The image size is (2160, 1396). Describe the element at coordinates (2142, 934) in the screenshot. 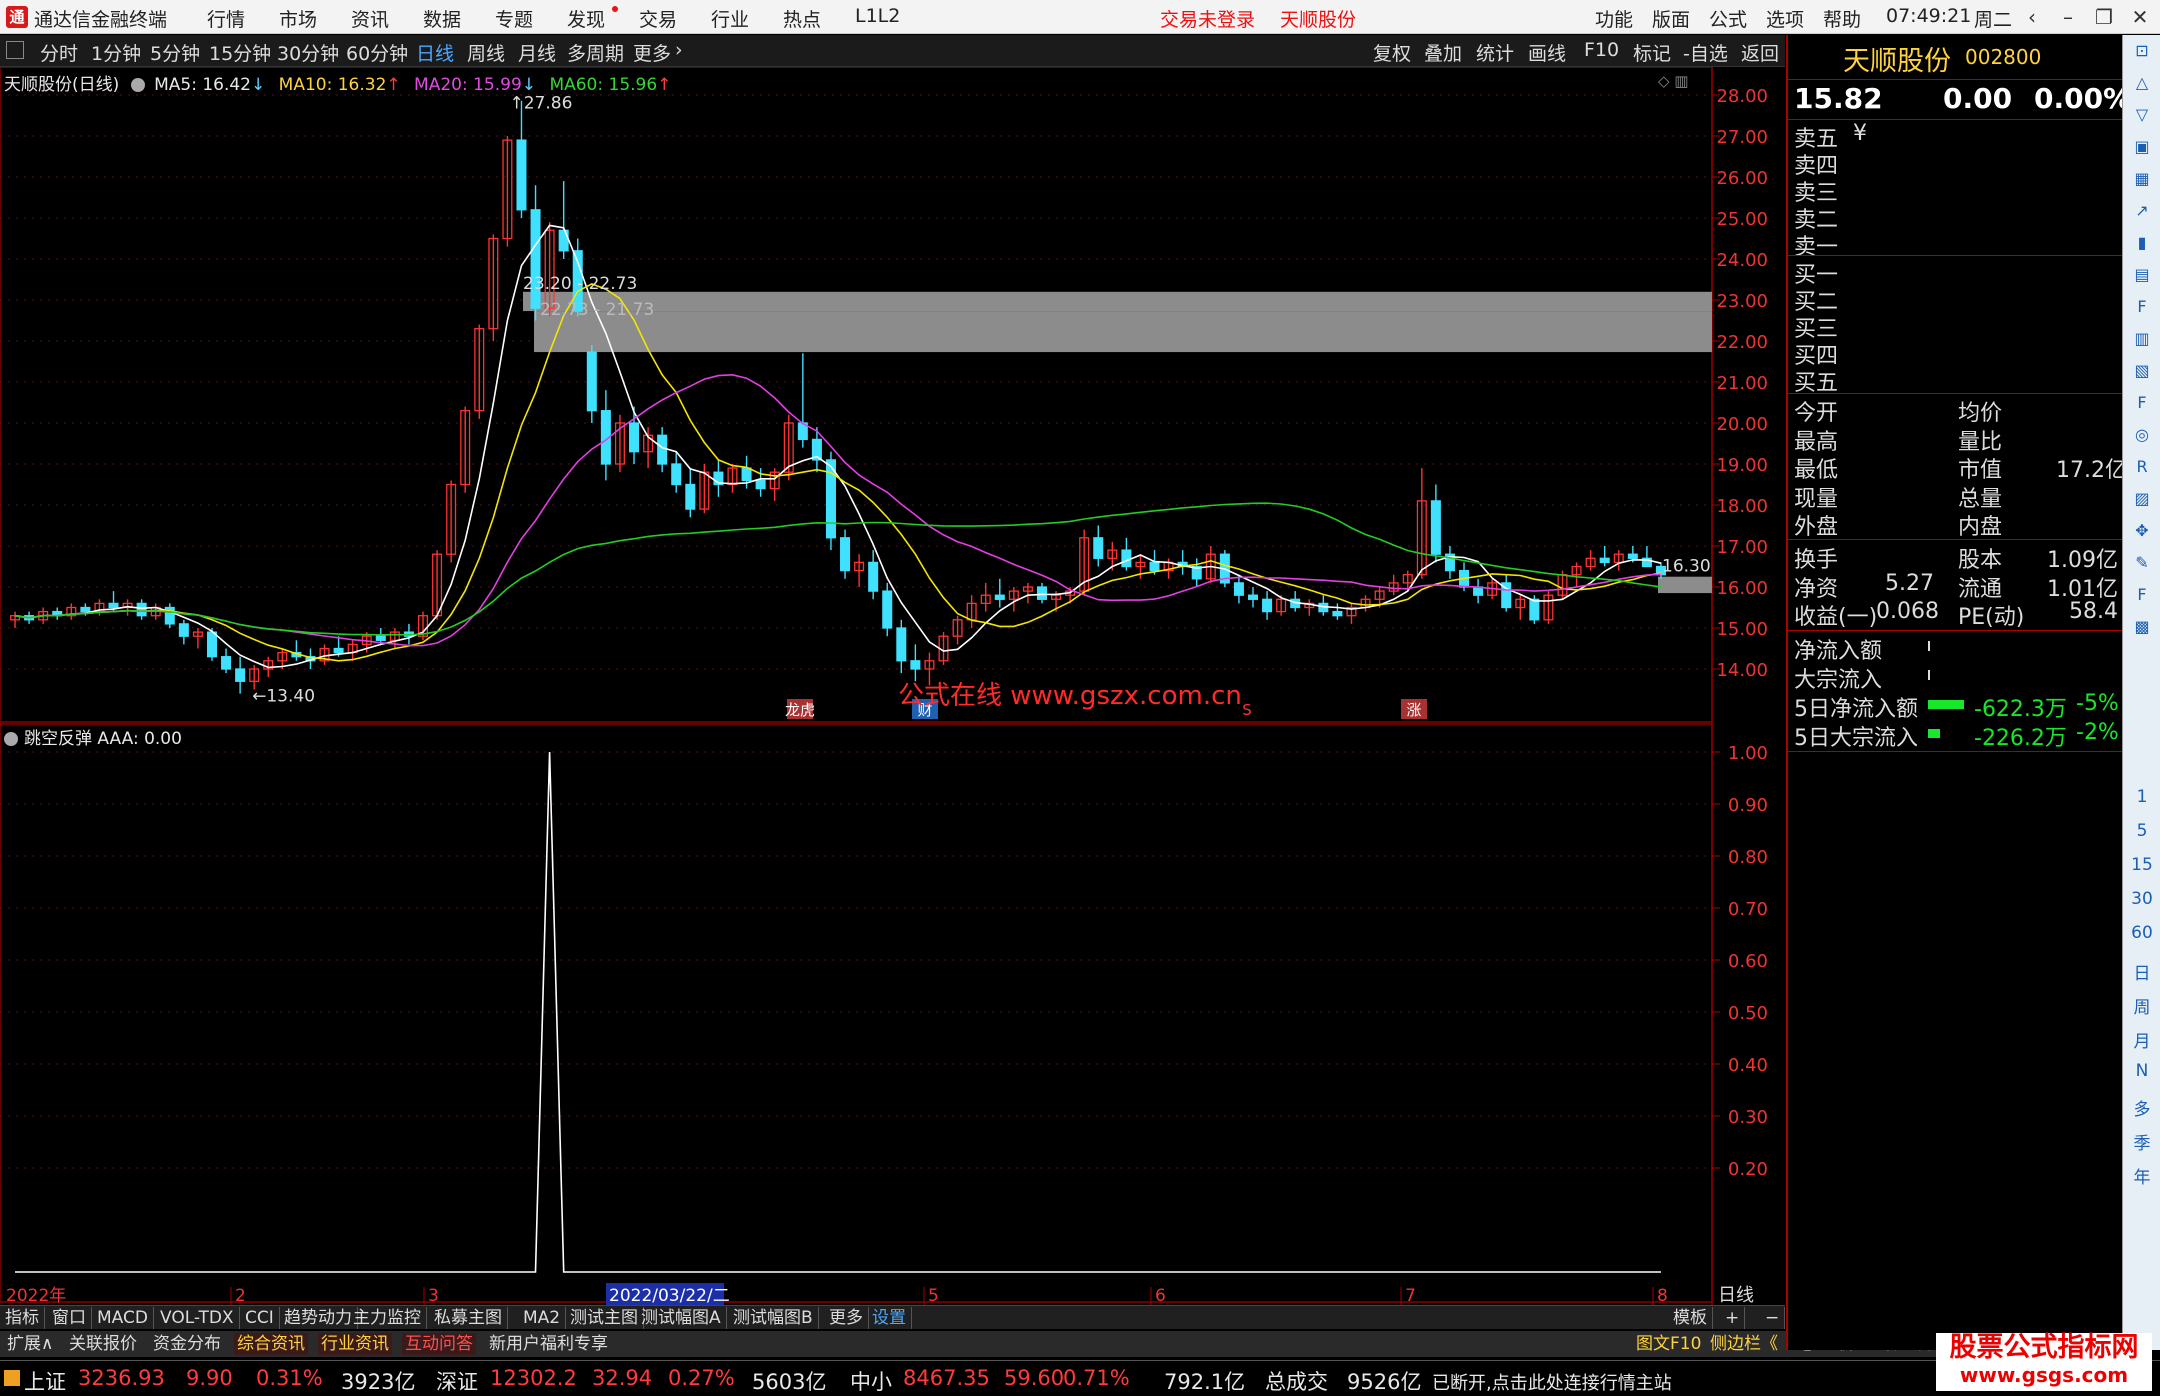

I see `period-shortcut: 60` at that location.